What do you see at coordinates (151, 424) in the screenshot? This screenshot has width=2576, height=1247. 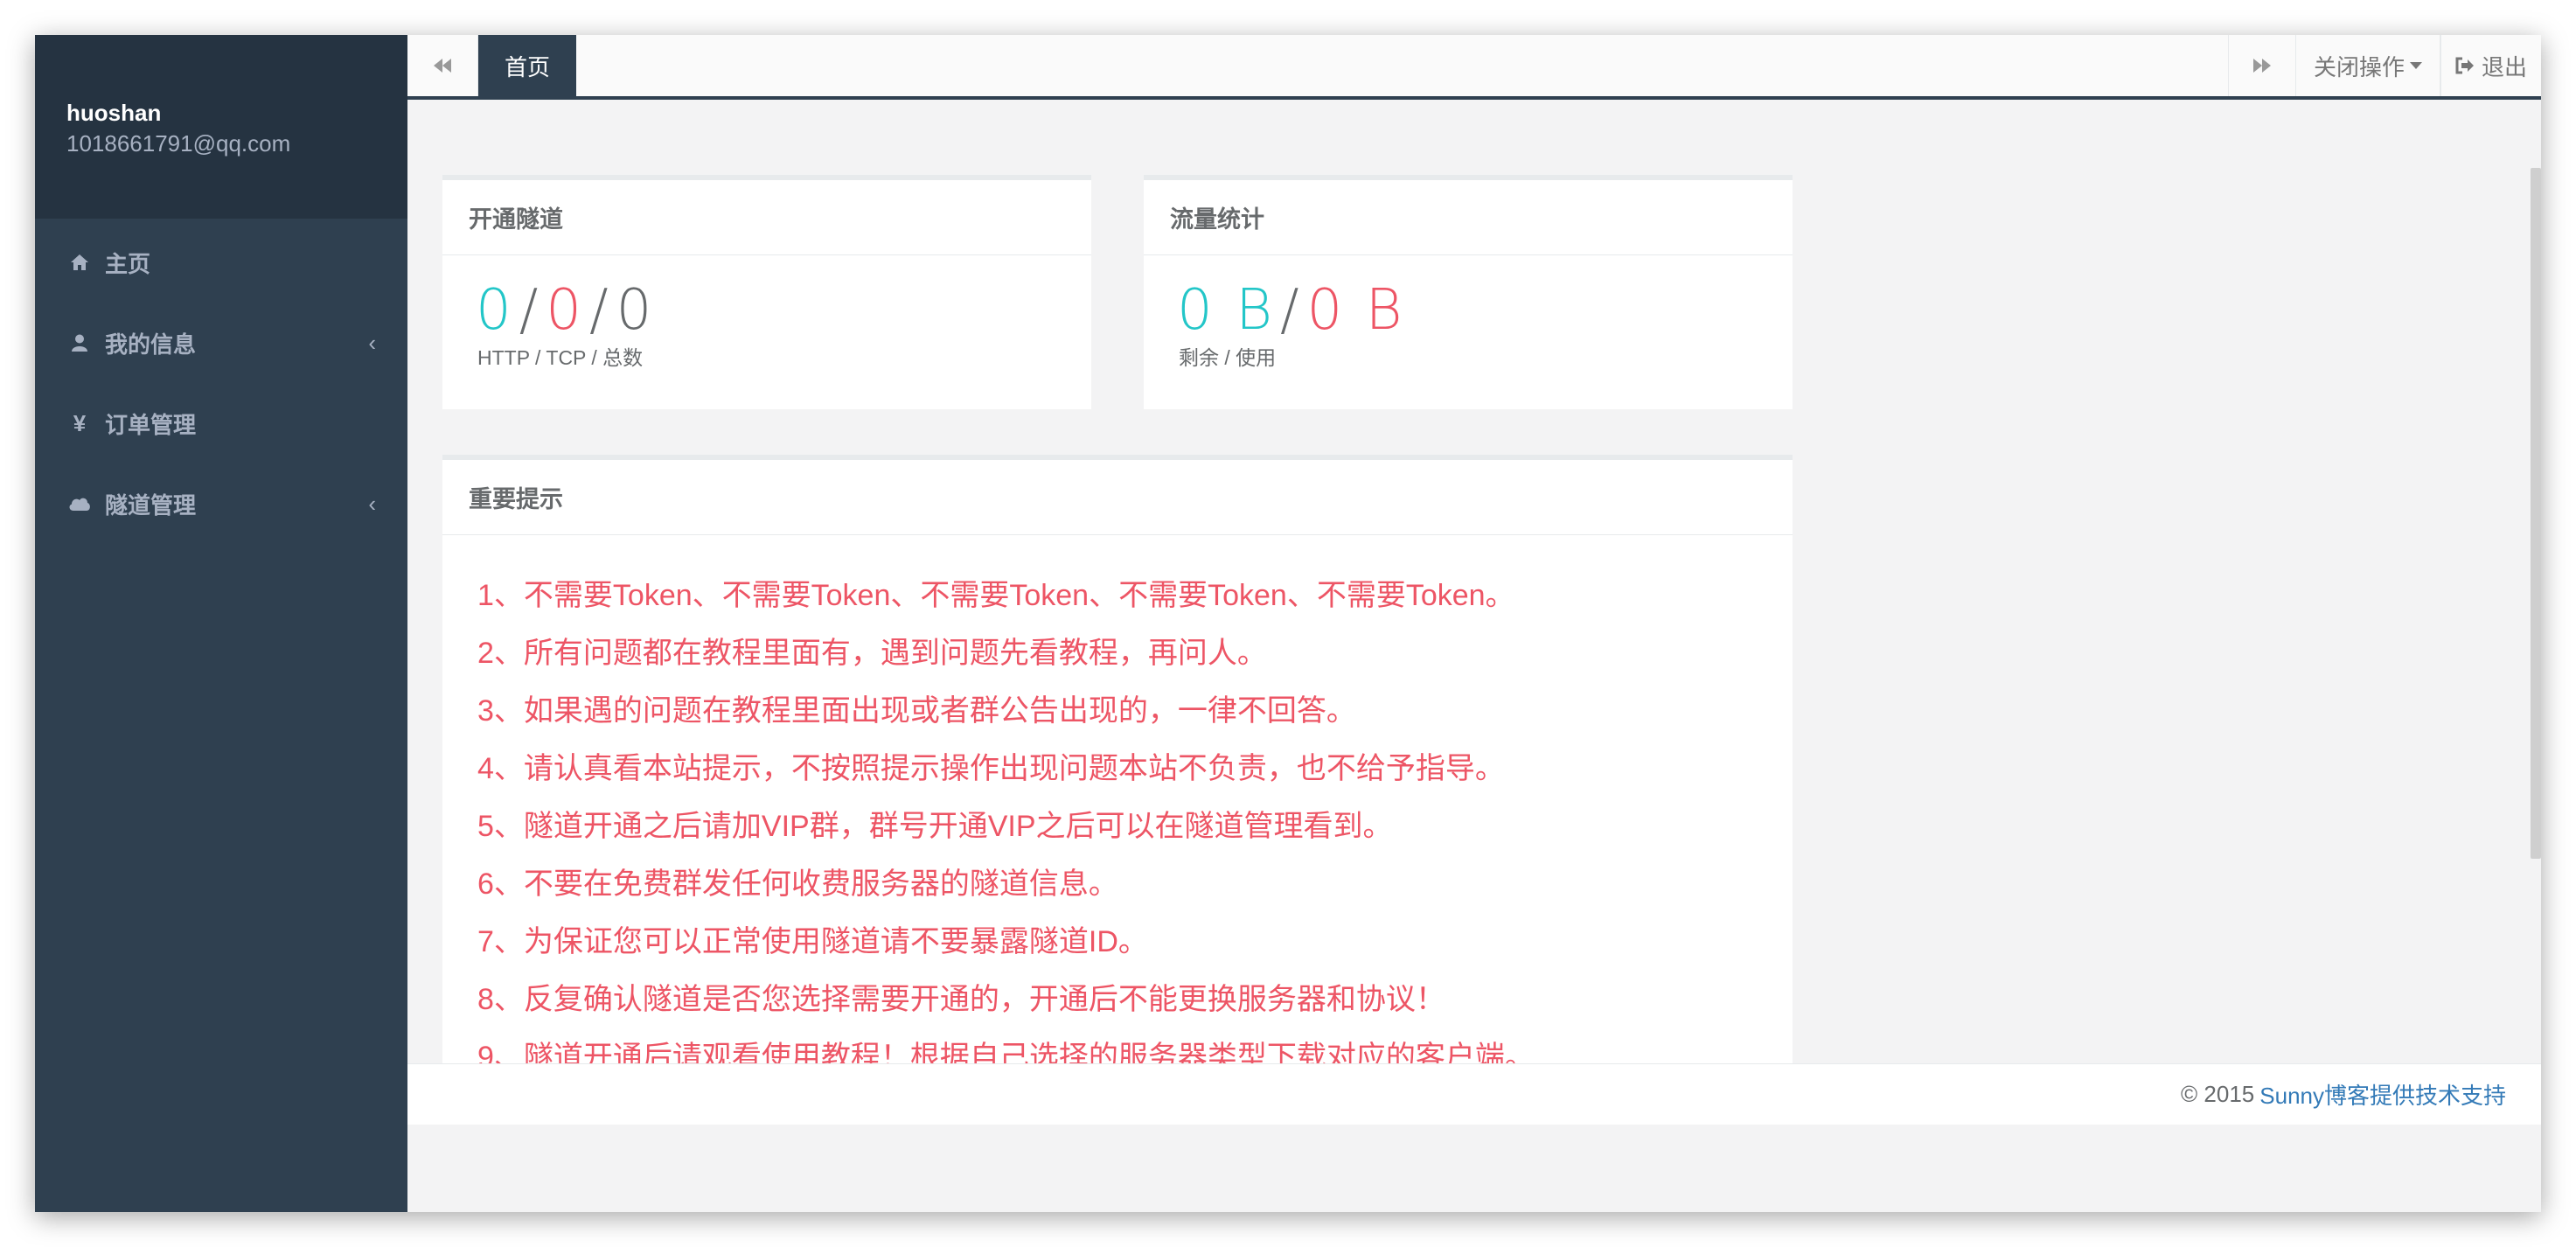 I see `sidebar-item-label: 订单管理` at bounding box center [151, 424].